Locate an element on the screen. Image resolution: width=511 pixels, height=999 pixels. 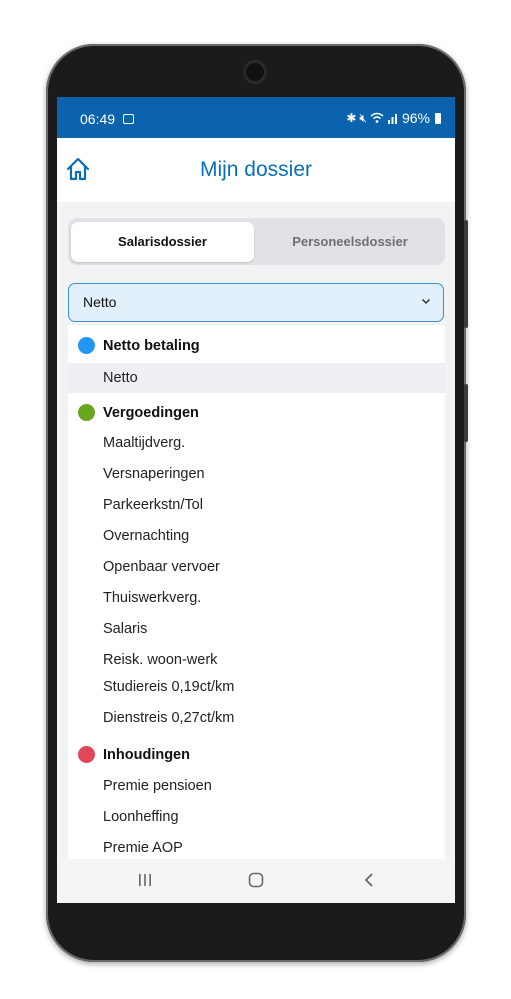
list-item: Dienstreis 0,27ct/km is located at coordinates (256, 721).